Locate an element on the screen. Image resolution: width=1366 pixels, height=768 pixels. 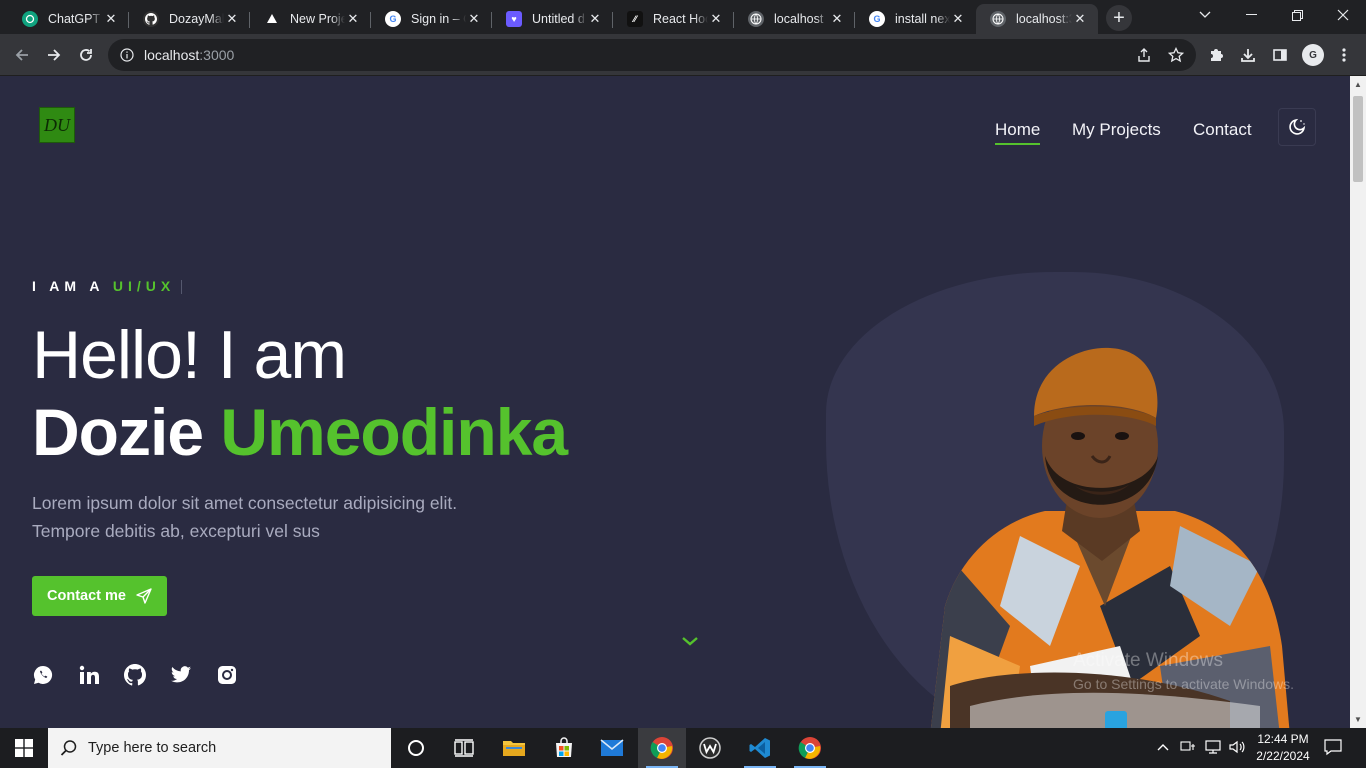
bookmark-button is located at coordinates (1176, 55).